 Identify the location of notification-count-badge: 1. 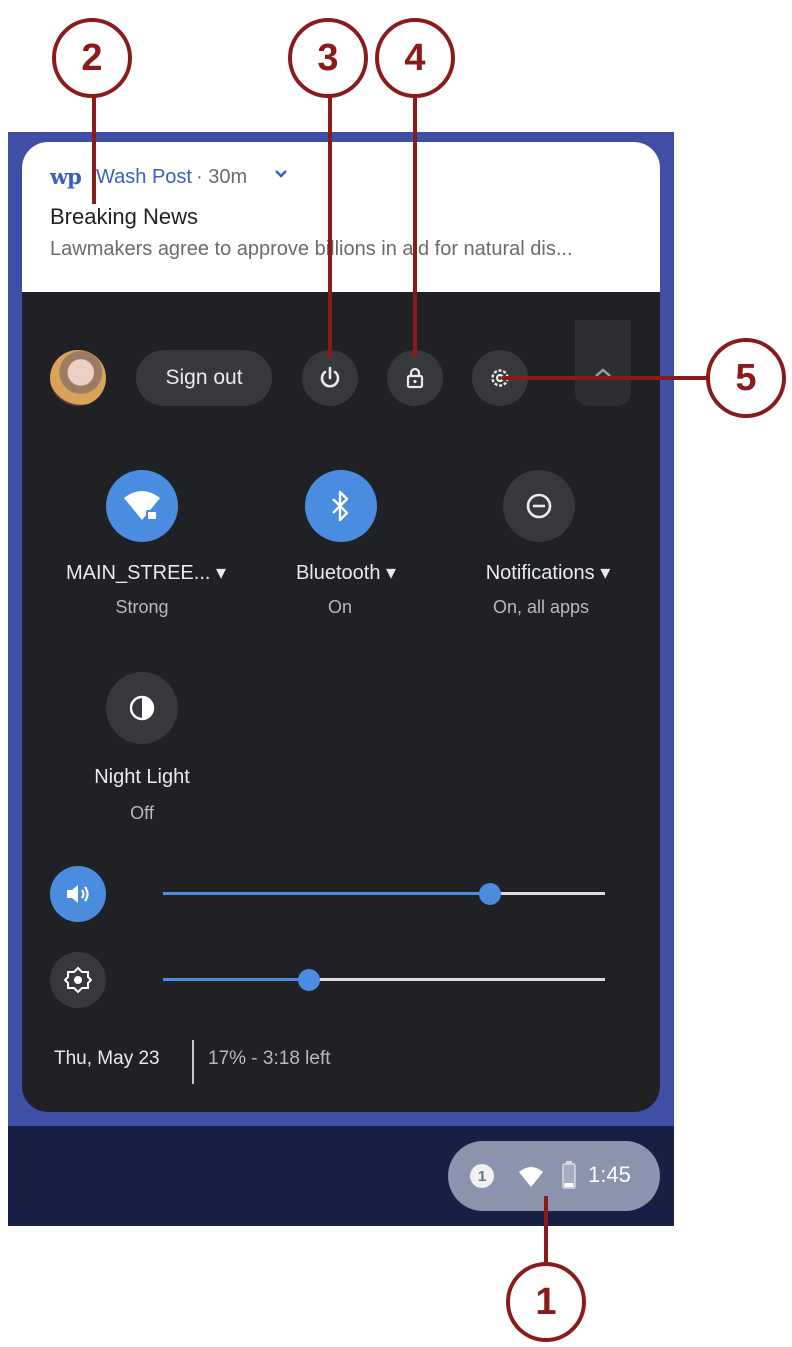
(482, 1176).